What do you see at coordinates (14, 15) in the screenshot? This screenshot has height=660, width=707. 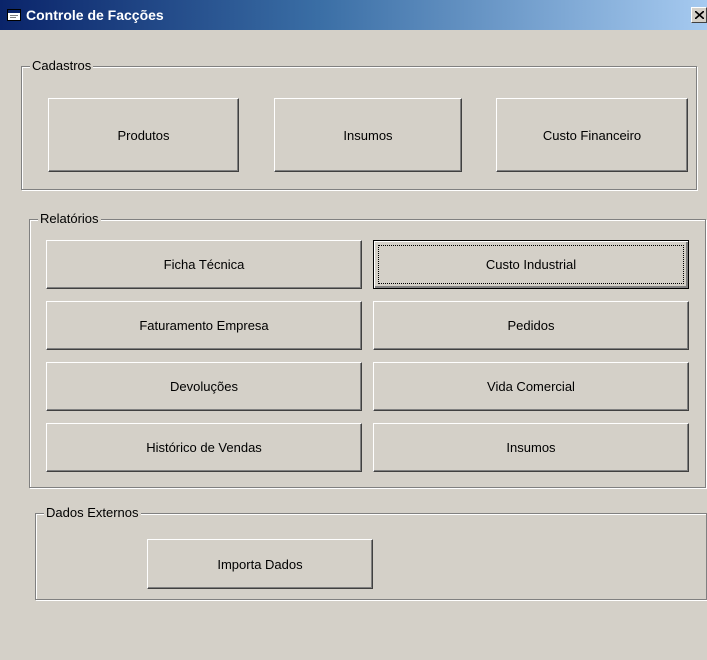 I see `form-icon` at bounding box center [14, 15].